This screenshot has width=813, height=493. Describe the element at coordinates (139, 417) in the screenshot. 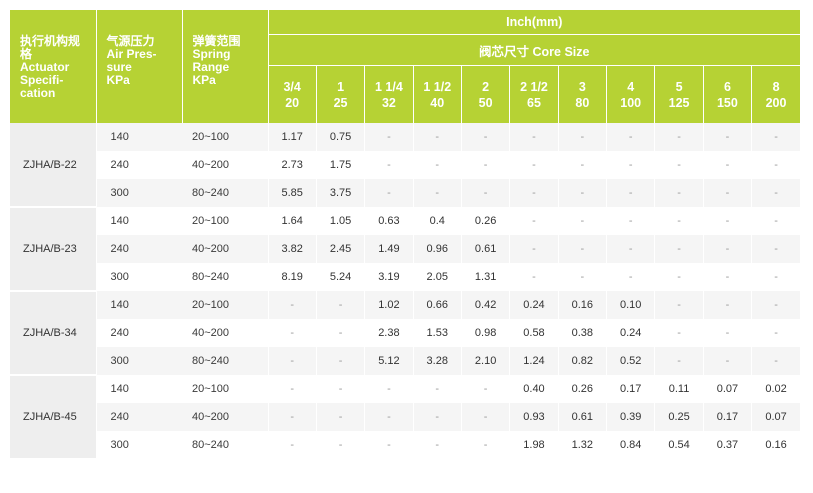

I see `air-pressure-cell: 240` at that location.